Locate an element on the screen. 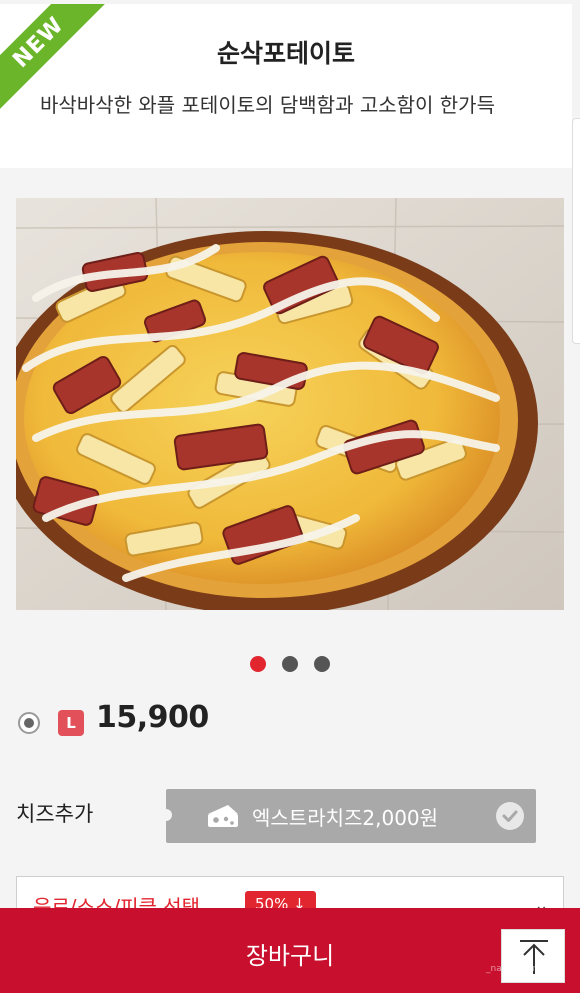  extra-cheese-label: 엑스트라치즈2,000원 is located at coordinates (345, 818).